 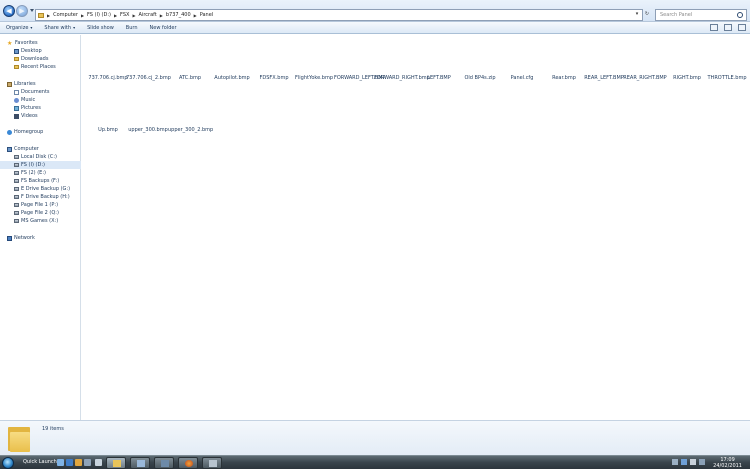 I want to click on nav-drive-h: F Drive Backup (H:), so click(x=42, y=197).